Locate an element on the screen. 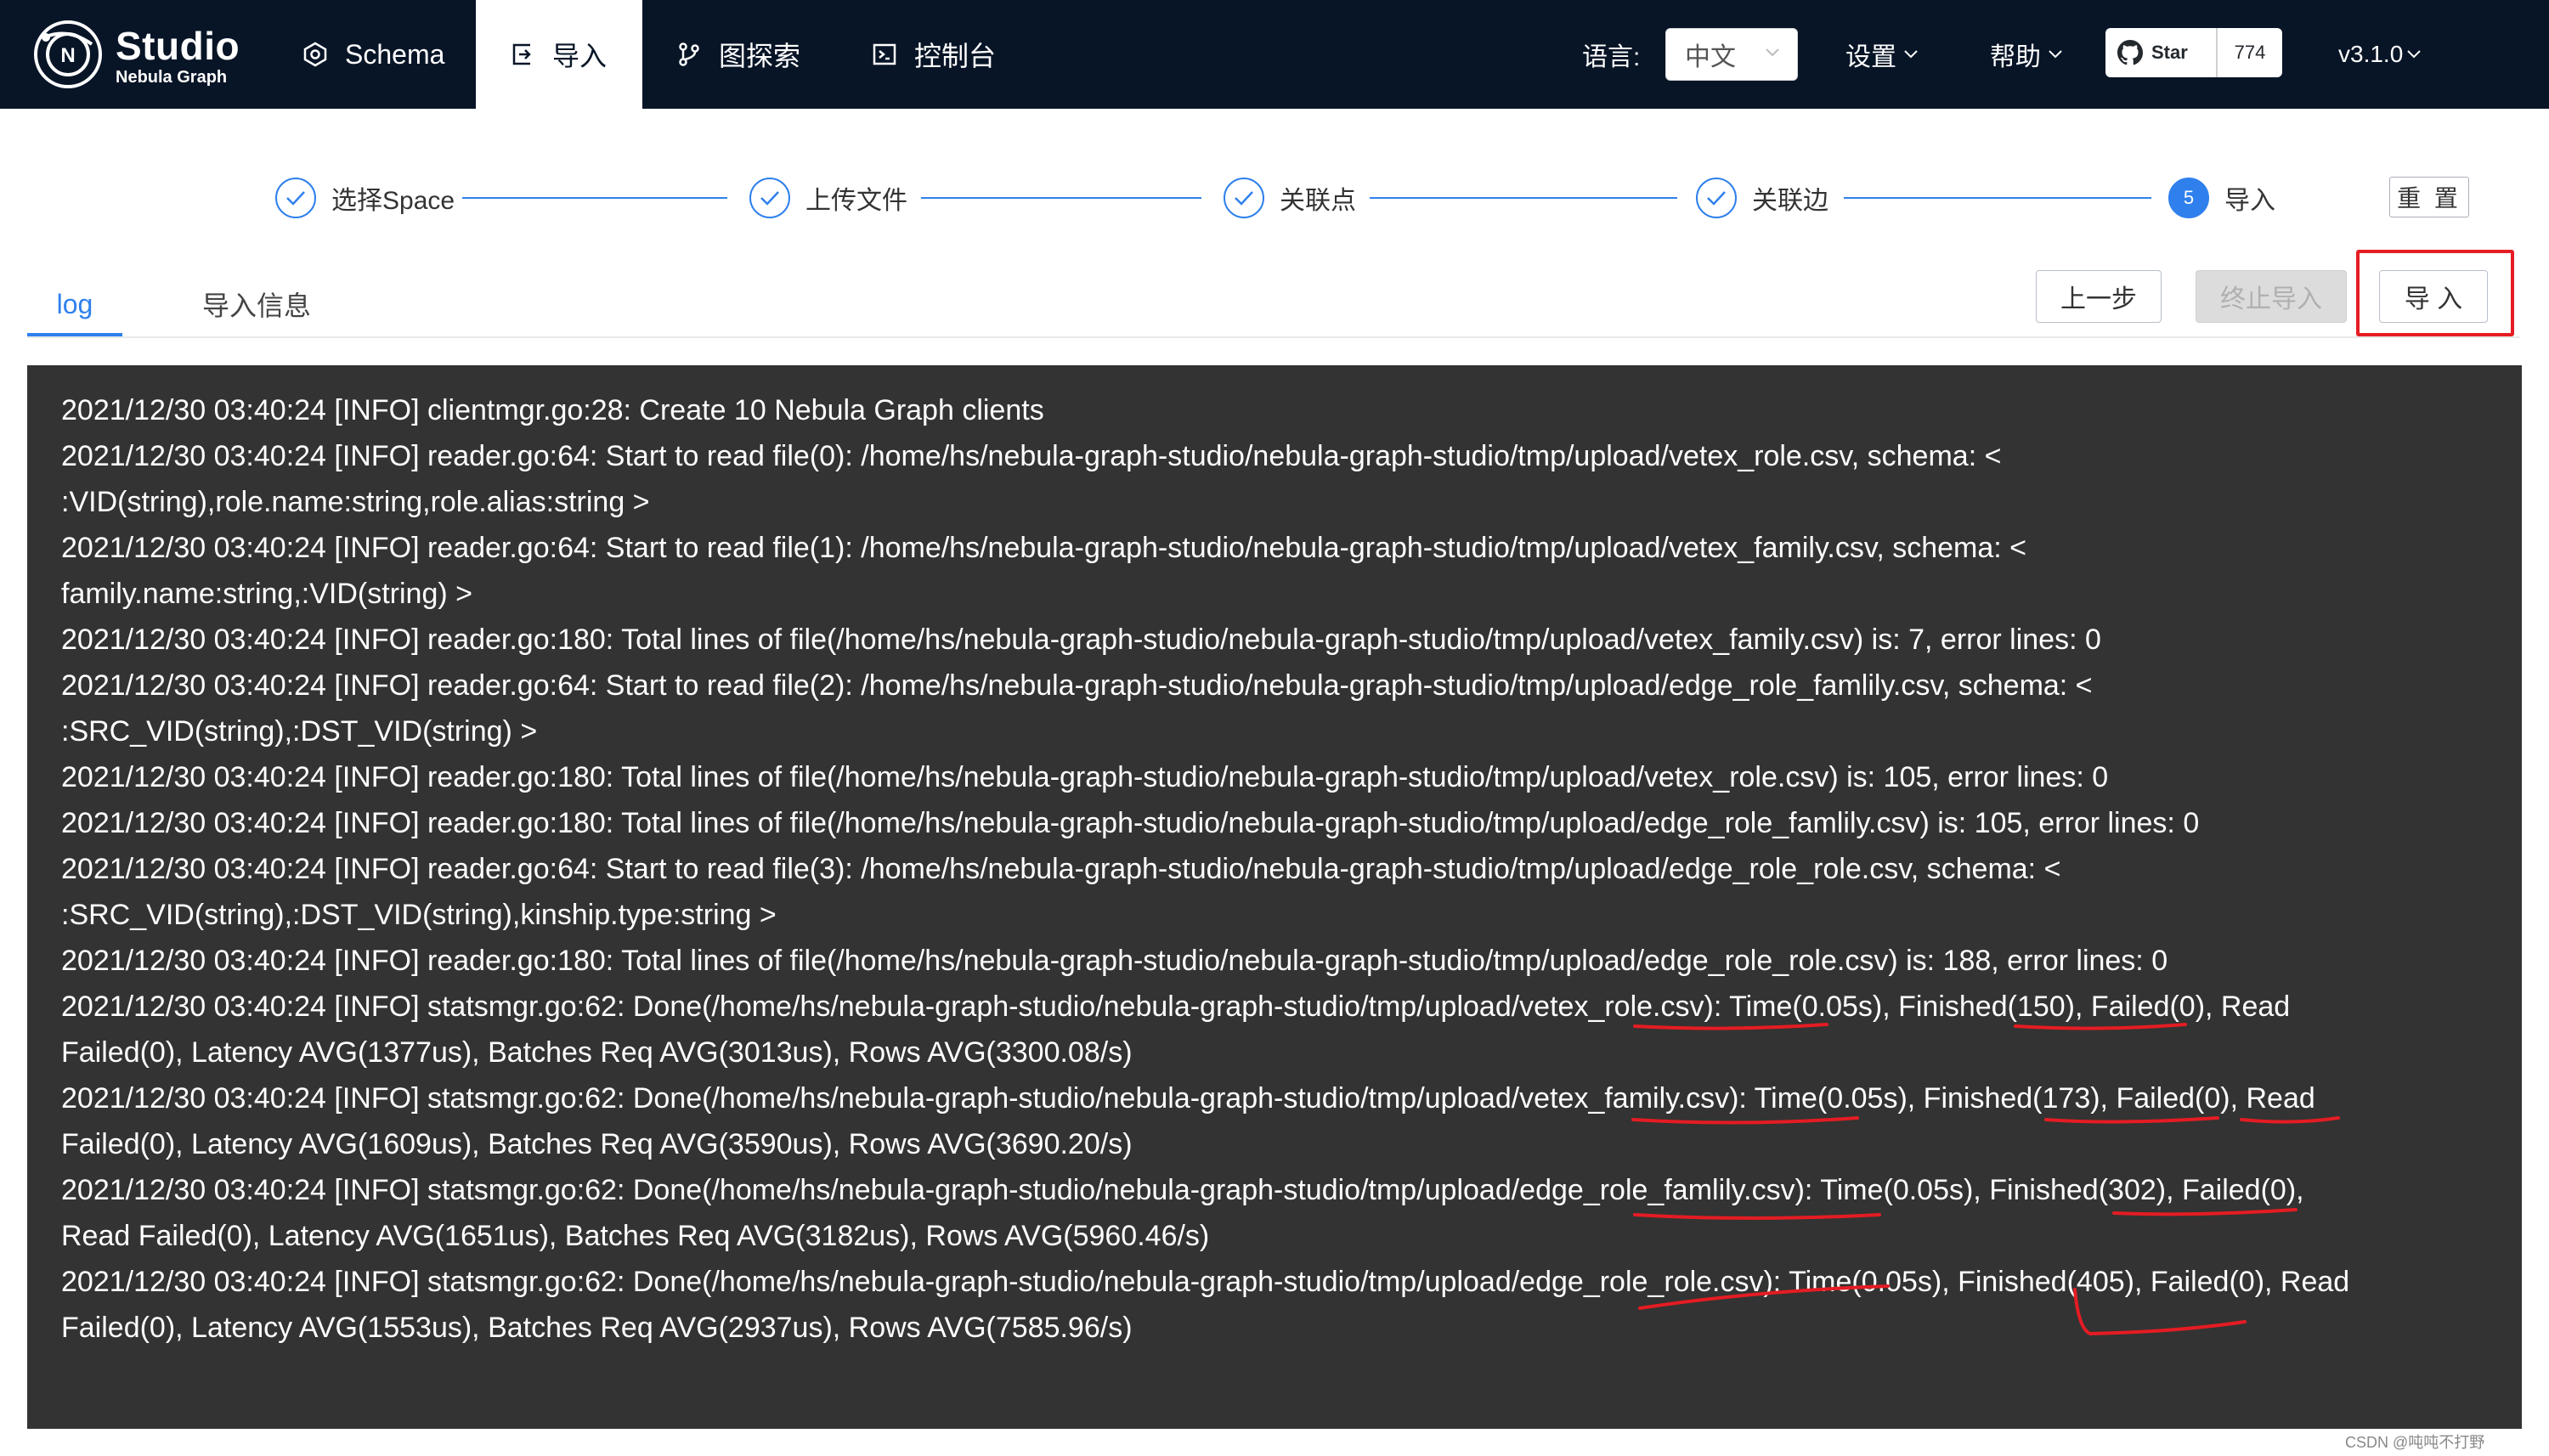  step-label: 关联点 is located at coordinates (1318, 201).